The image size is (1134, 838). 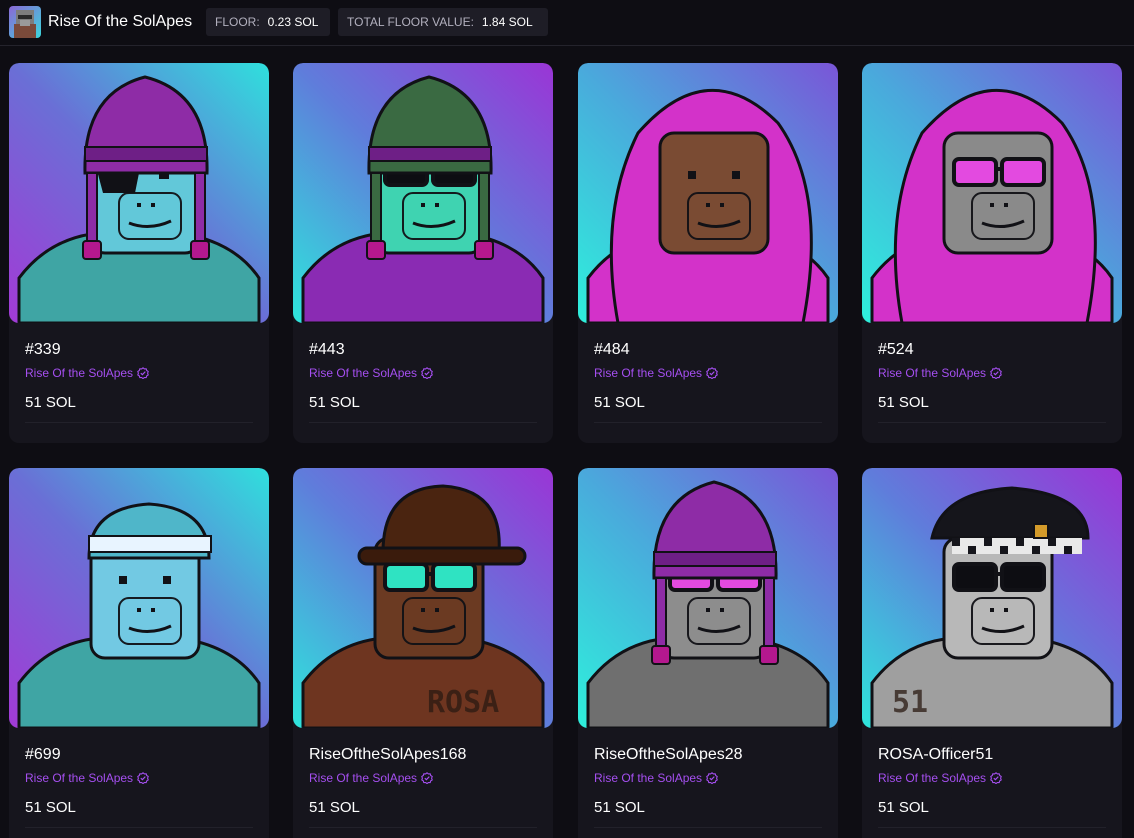 I want to click on nft-image: ROSA, so click(x=423, y=598).